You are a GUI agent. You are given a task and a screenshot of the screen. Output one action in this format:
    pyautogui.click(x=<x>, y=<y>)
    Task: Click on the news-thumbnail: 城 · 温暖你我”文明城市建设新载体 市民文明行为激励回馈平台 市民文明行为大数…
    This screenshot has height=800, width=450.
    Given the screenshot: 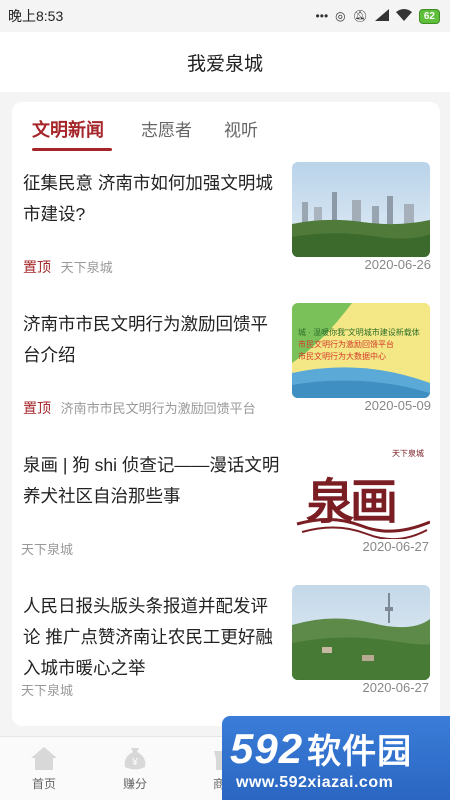 What is the action you would take?
    pyautogui.click(x=361, y=350)
    